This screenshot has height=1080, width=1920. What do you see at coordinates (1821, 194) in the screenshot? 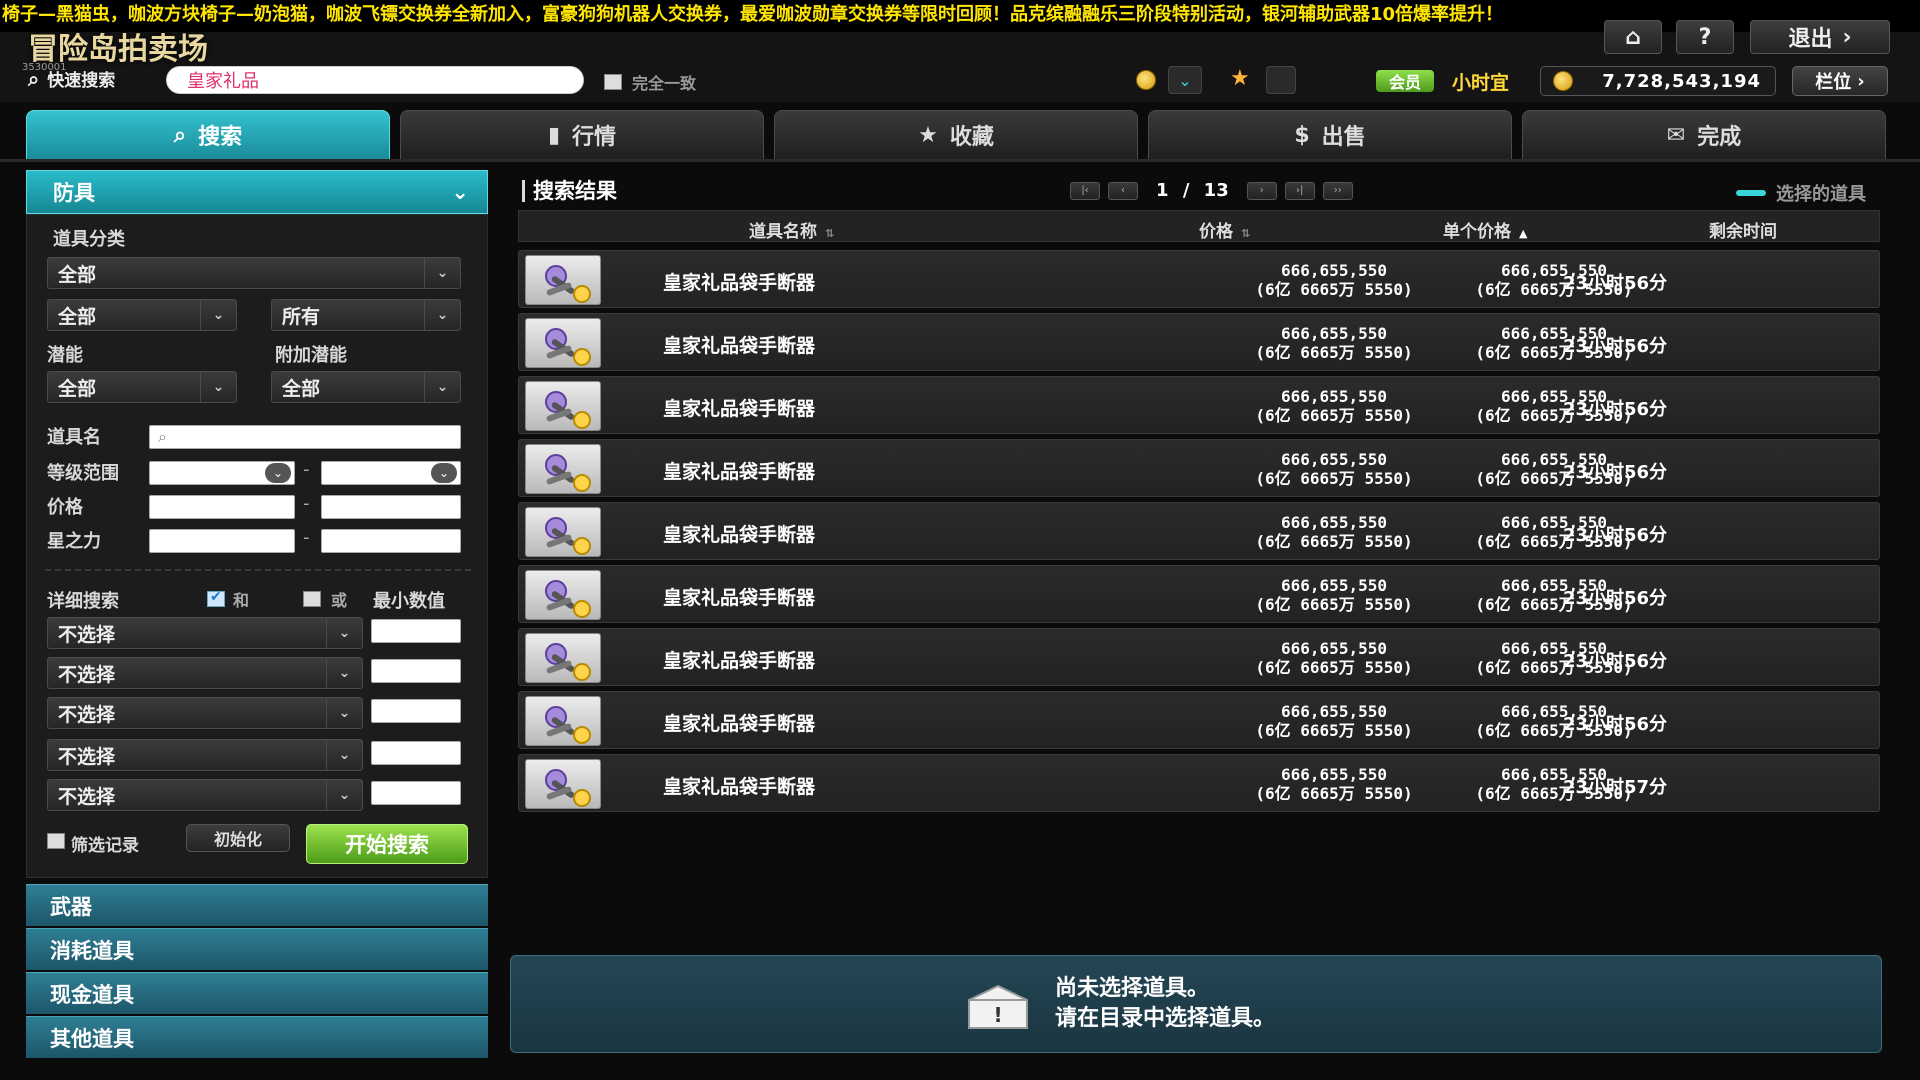
I see `selected-legend-label: 选择的道具` at bounding box center [1821, 194].